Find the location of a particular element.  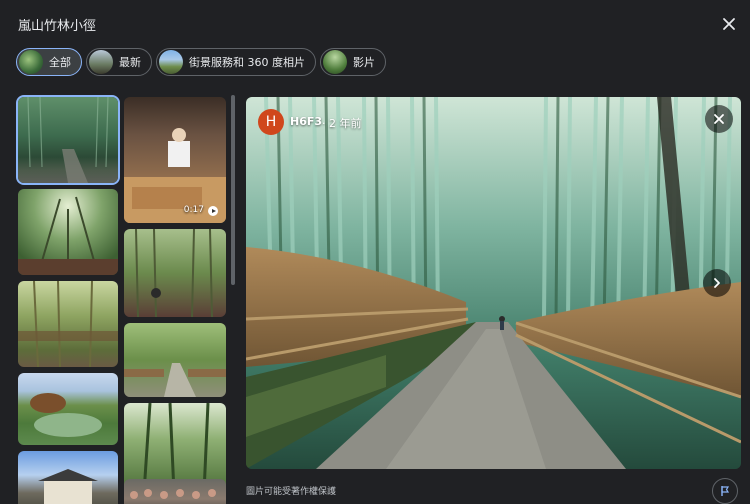

video-duration: 0:17 is located at coordinates (193, 210).